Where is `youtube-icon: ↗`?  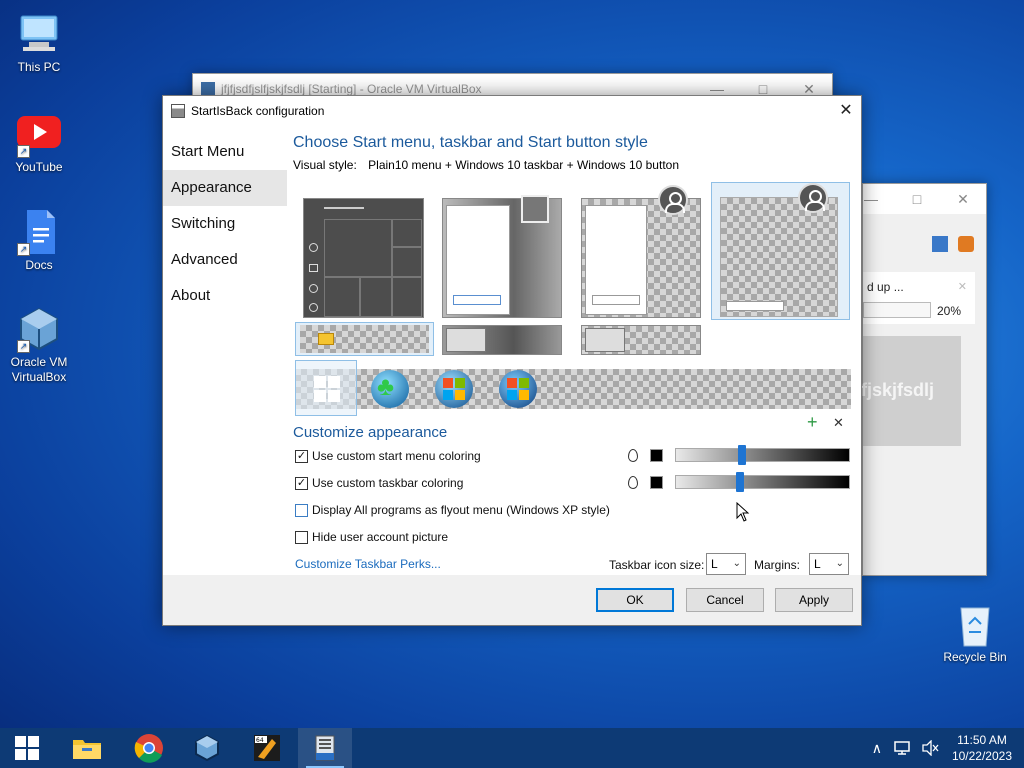
youtube-icon: ↗ is located at coordinates (39, 134).